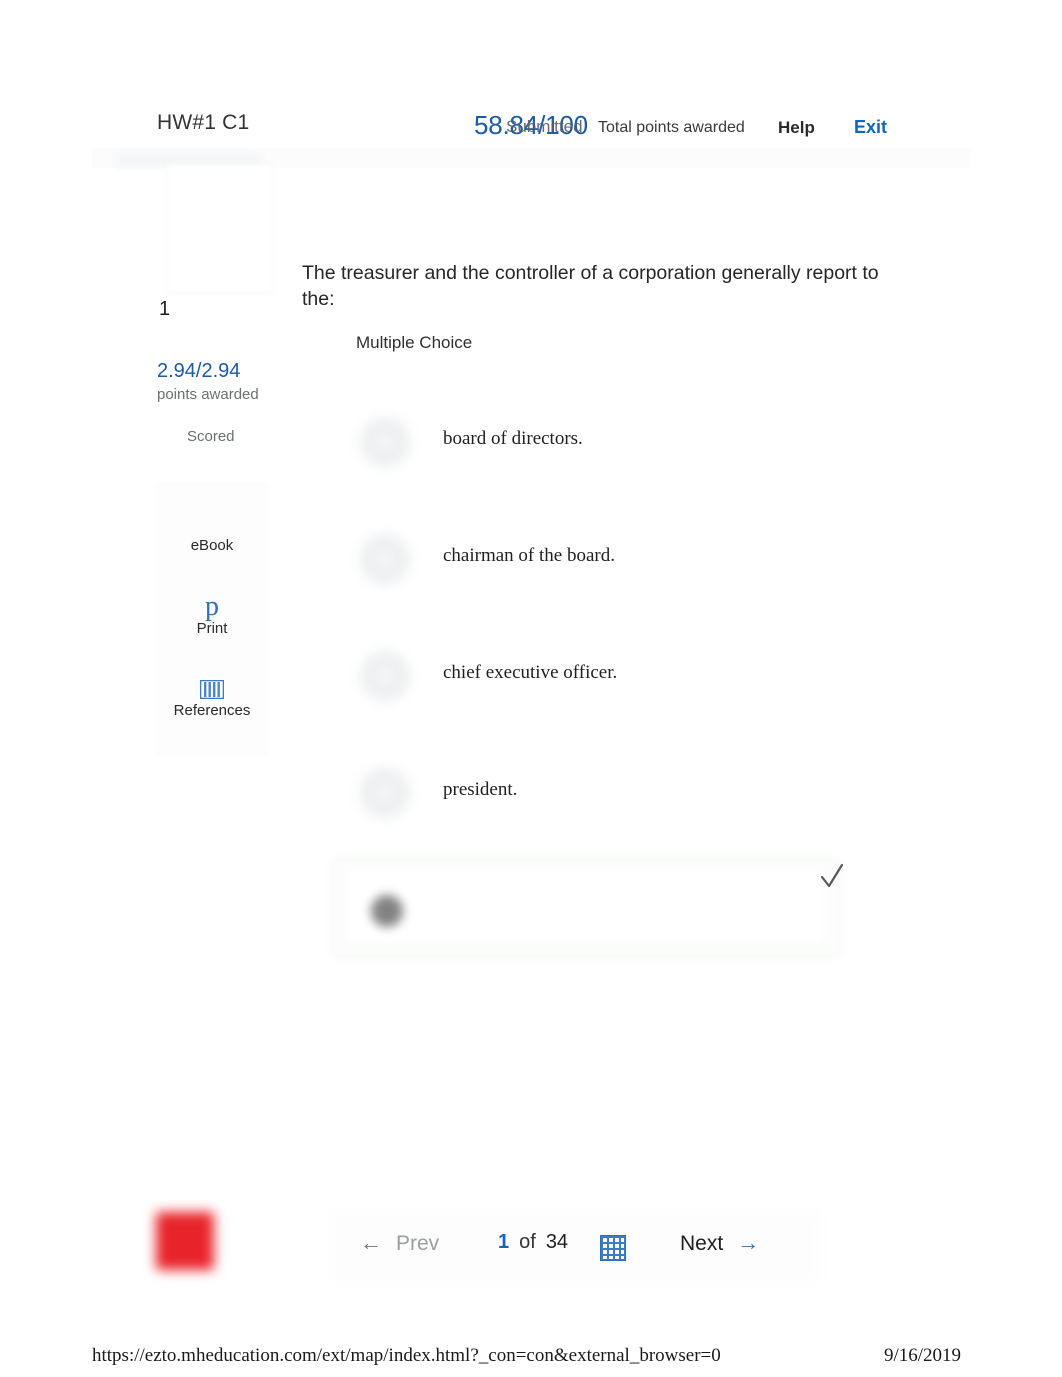  What do you see at coordinates (480, 789) in the screenshot?
I see `answer-choice-label: president.` at bounding box center [480, 789].